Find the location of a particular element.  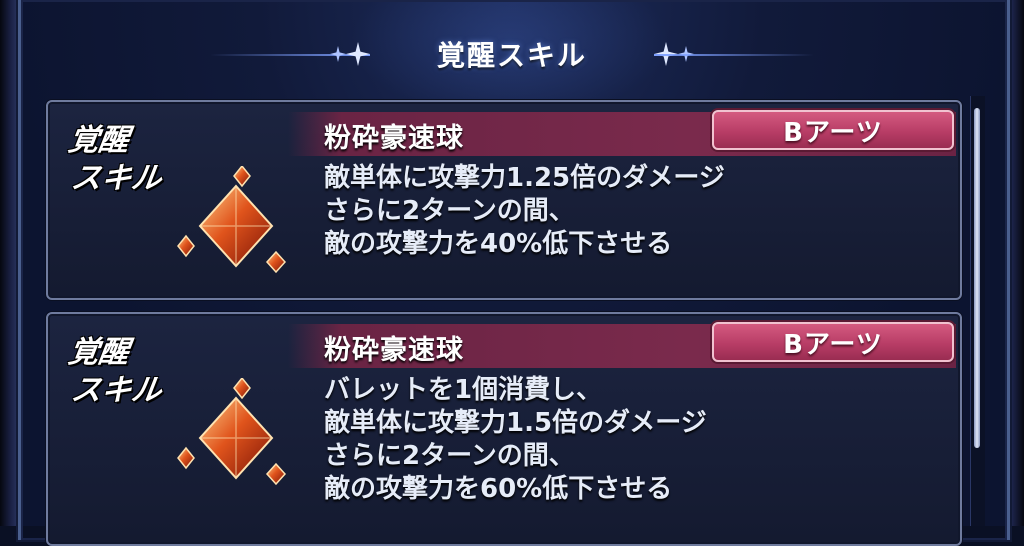

description-line: 敵の攻撃力を40%低下させる is located at coordinates (498, 244).